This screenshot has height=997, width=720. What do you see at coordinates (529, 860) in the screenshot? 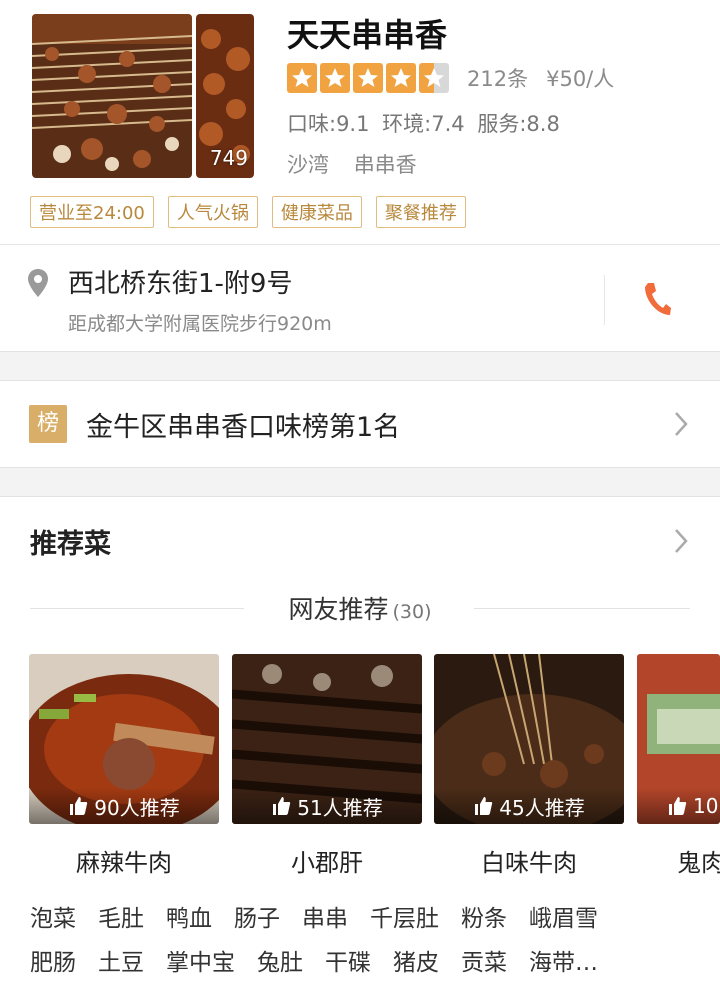
I see `dish-name: 白味牛肉` at bounding box center [529, 860].